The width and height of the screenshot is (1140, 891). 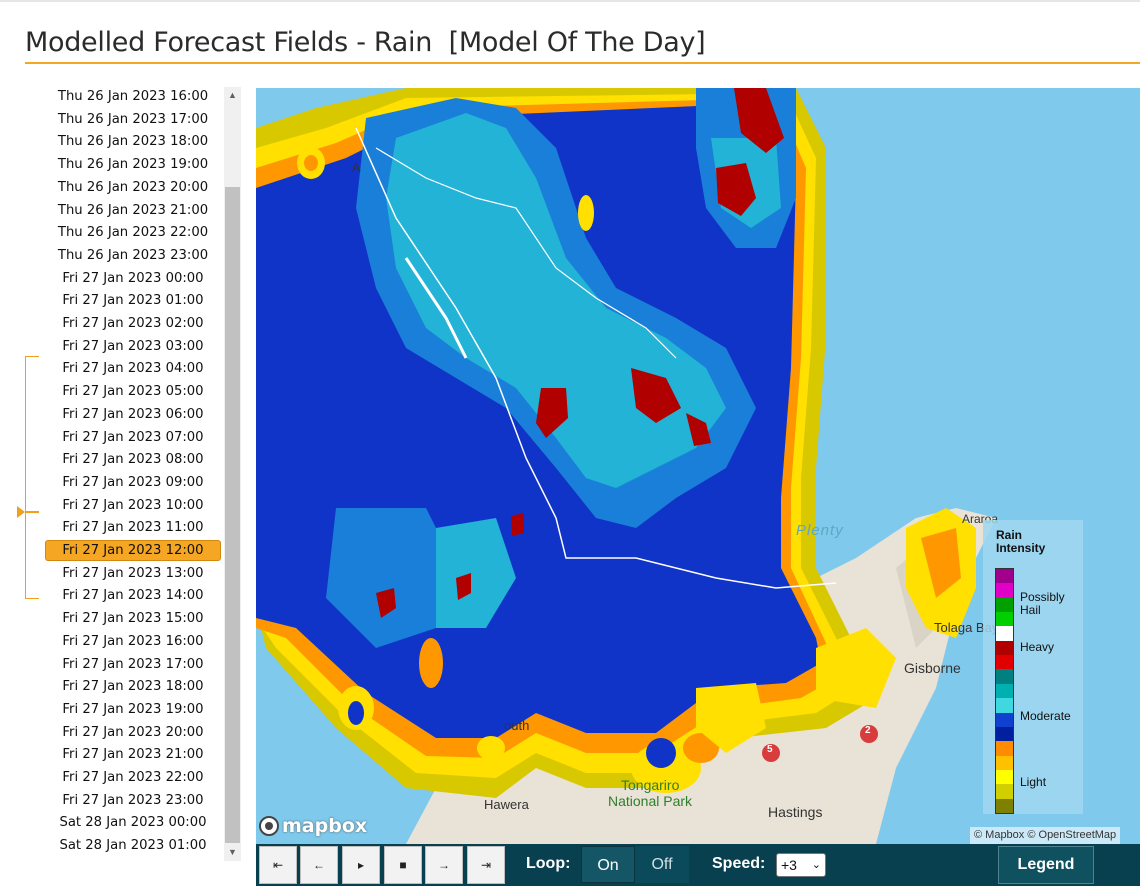 I want to click on loop-label: Loop:, so click(x=548, y=863).